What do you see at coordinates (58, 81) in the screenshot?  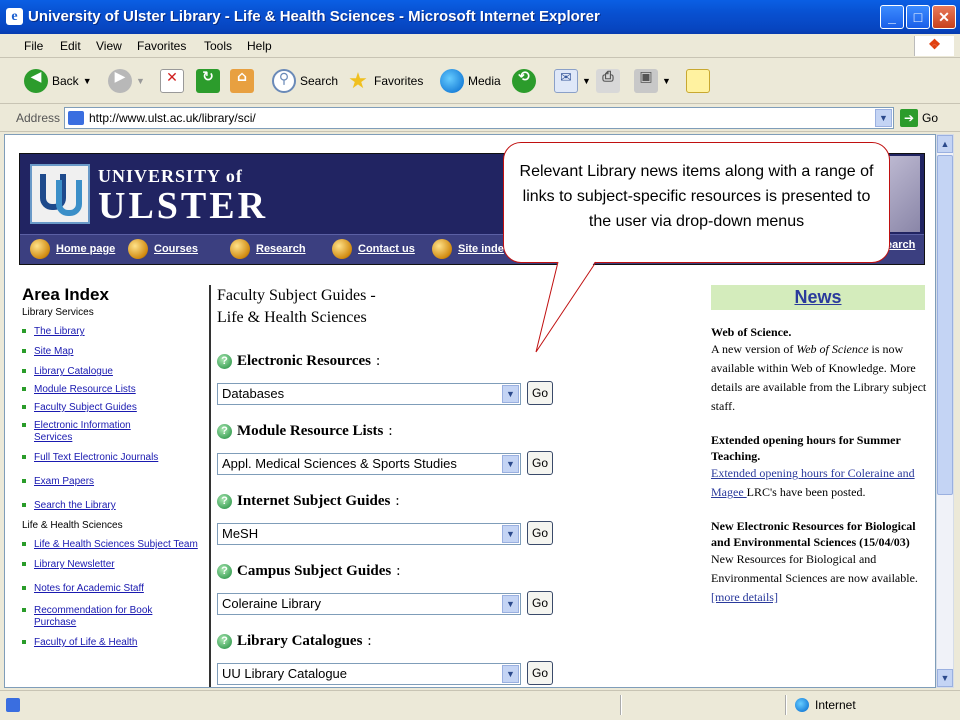 I see `back-button: ◀ Back ▼` at bounding box center [58, 81].